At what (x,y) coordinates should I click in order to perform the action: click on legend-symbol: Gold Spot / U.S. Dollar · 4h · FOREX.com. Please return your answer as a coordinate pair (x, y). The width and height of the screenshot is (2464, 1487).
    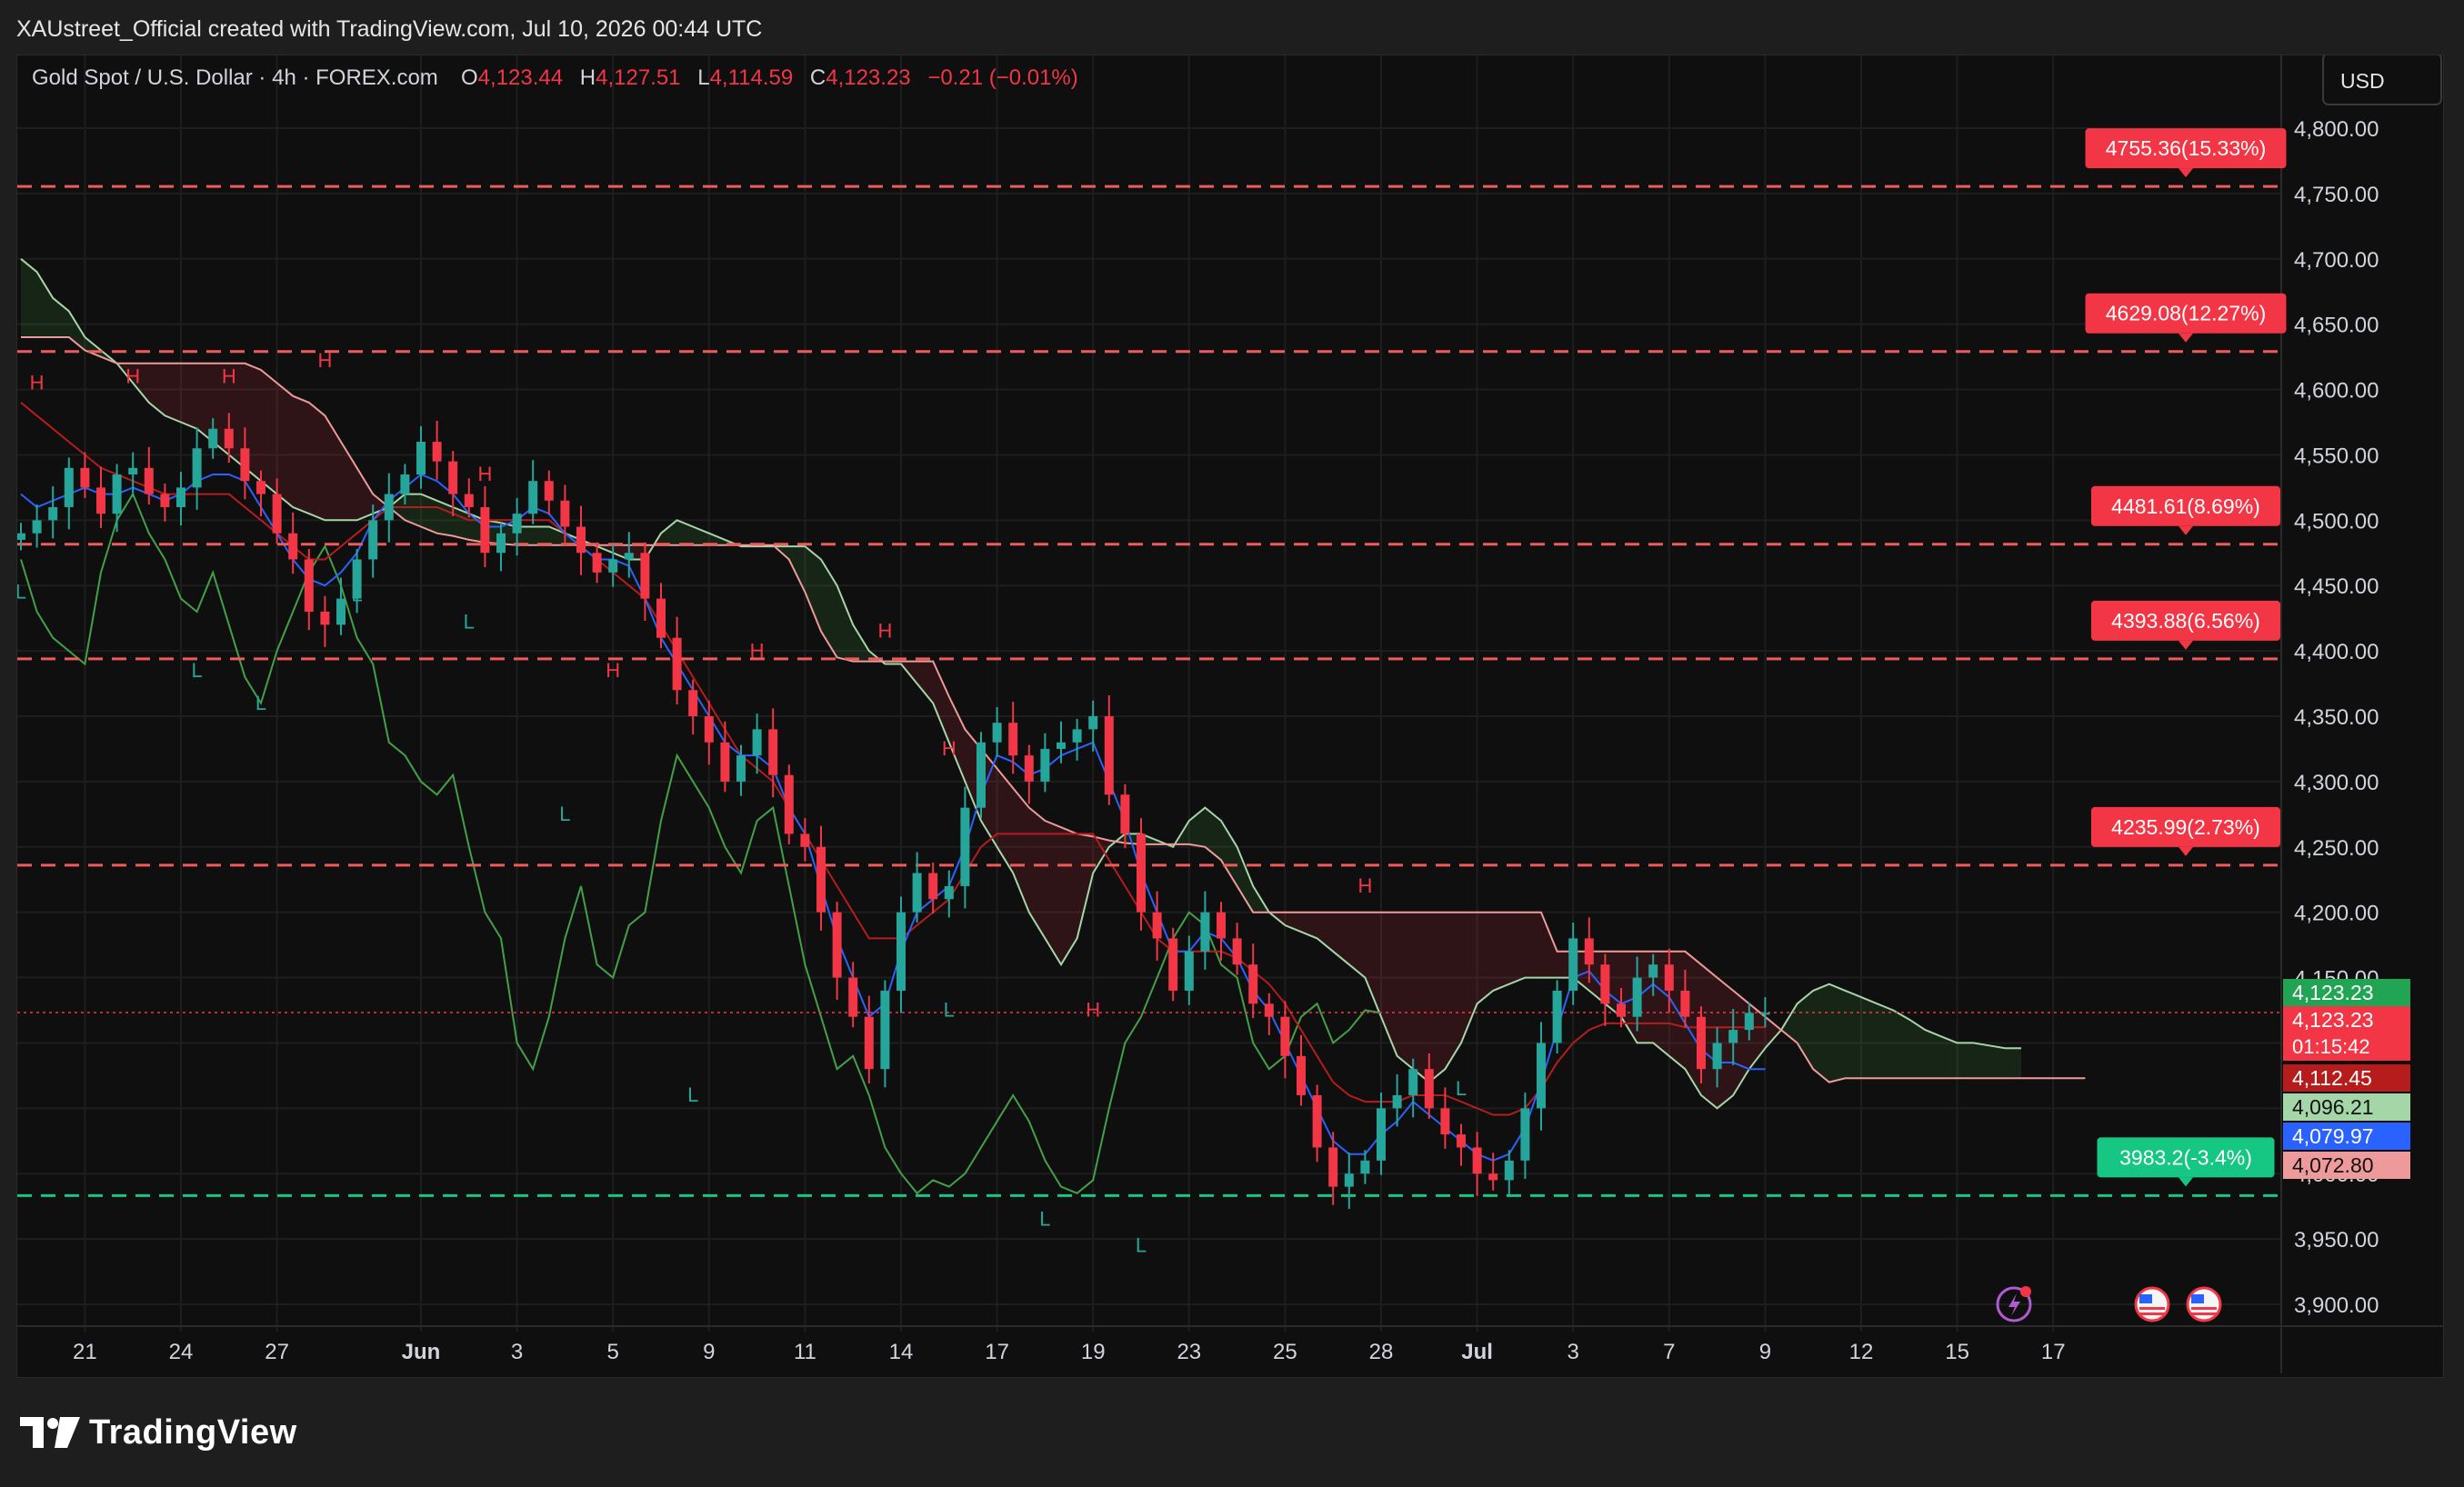
    Looking at the image, I should click on (235, 78).